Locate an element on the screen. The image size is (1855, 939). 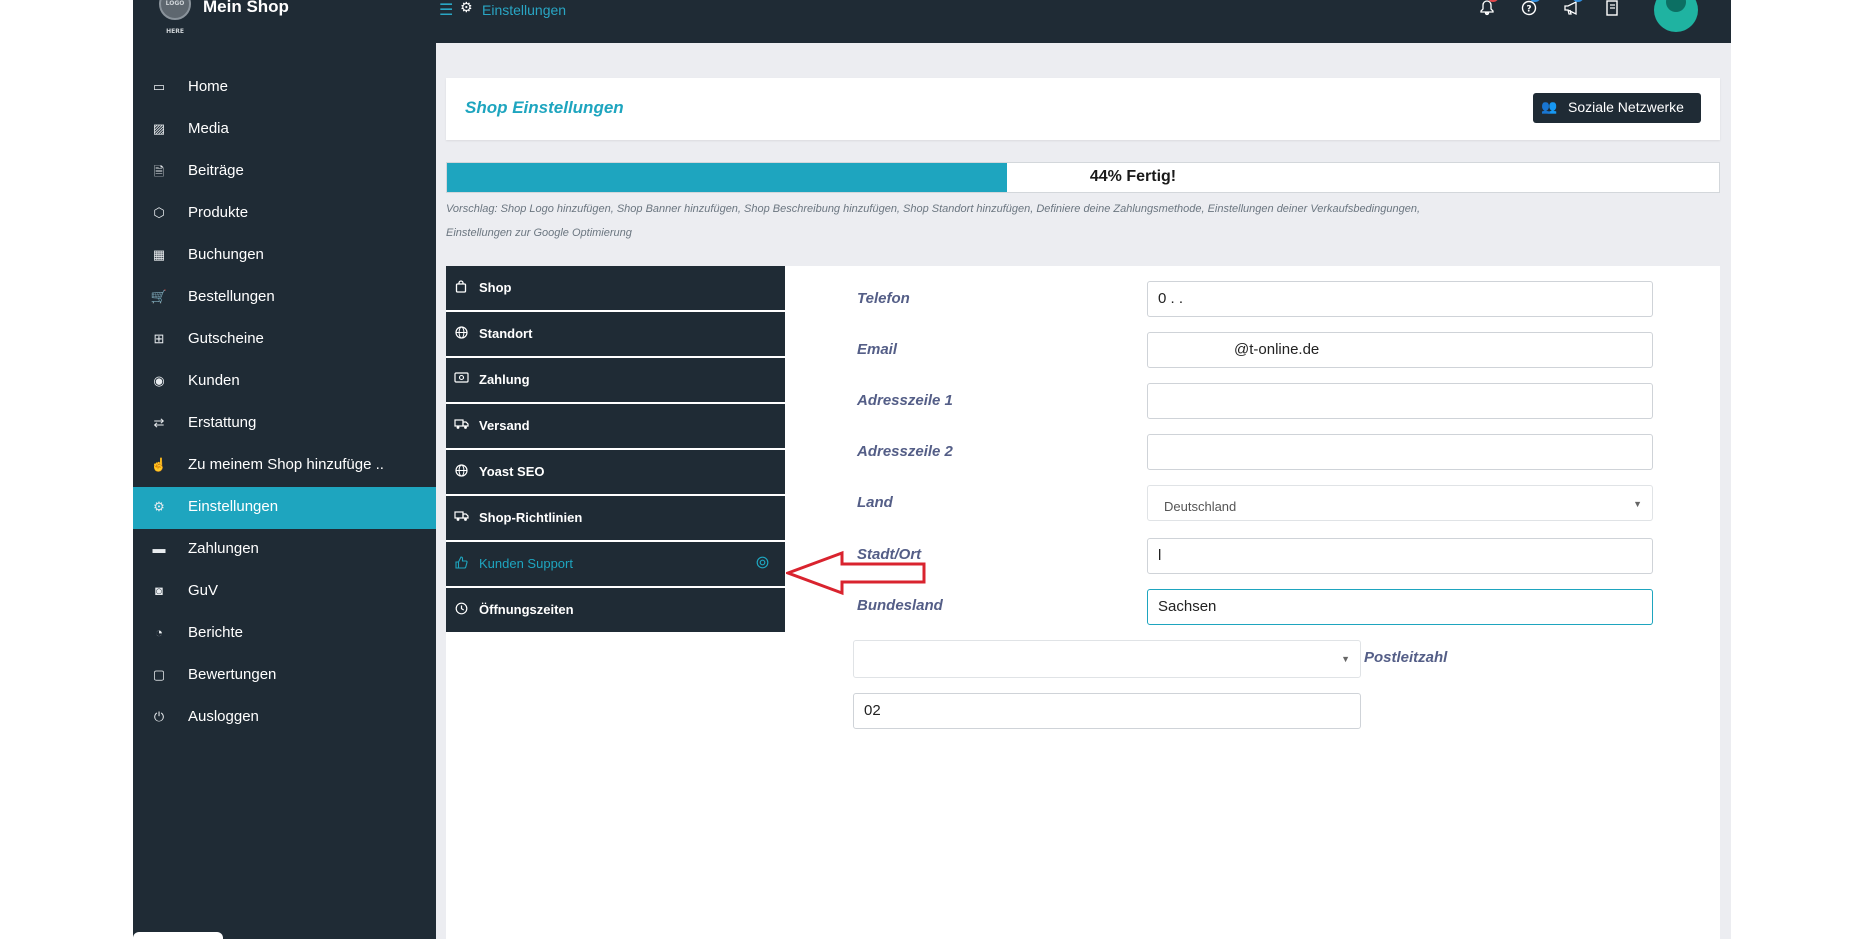
box-icon: ⬡ is located at coordinates (159, 212).